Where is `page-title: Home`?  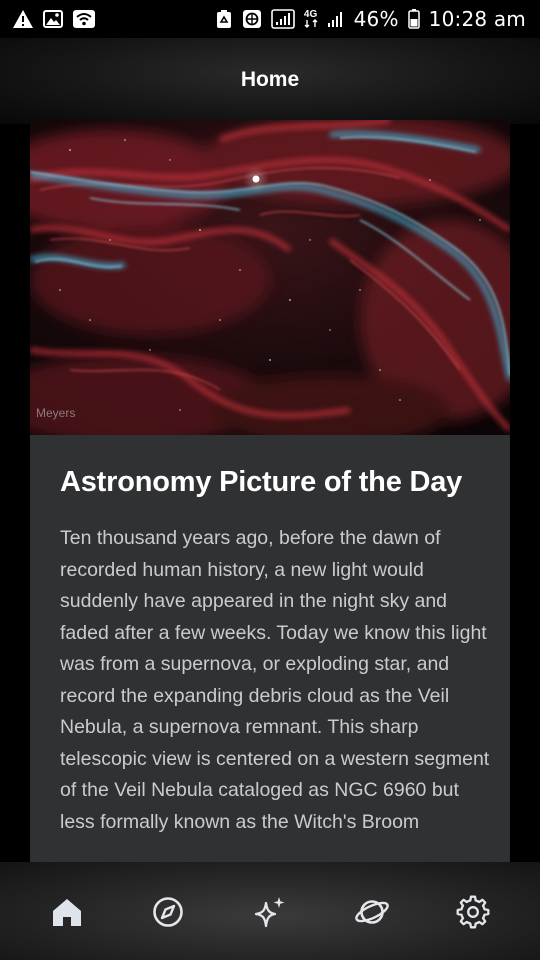 page-title: Home is located at coordinates (270, 79).